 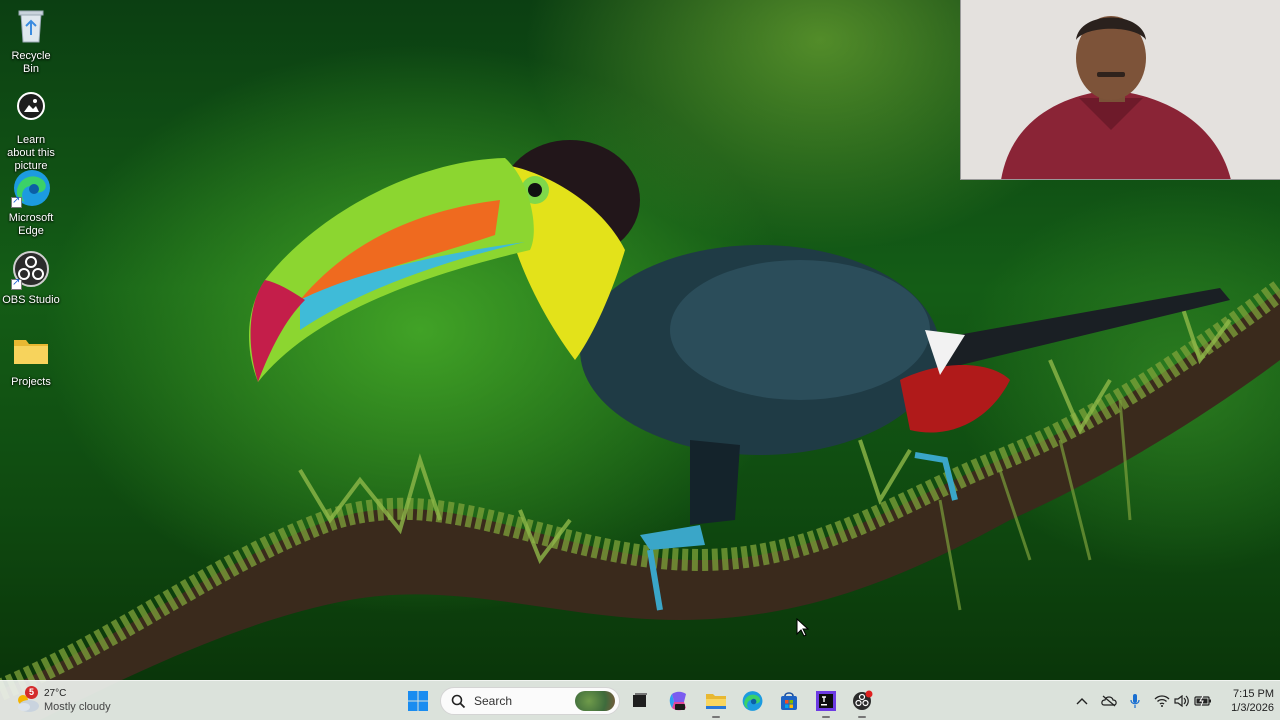 I want to click on taskbar-clock: 7:15 PM 1/3/2026, so click(x=1244, y=701).